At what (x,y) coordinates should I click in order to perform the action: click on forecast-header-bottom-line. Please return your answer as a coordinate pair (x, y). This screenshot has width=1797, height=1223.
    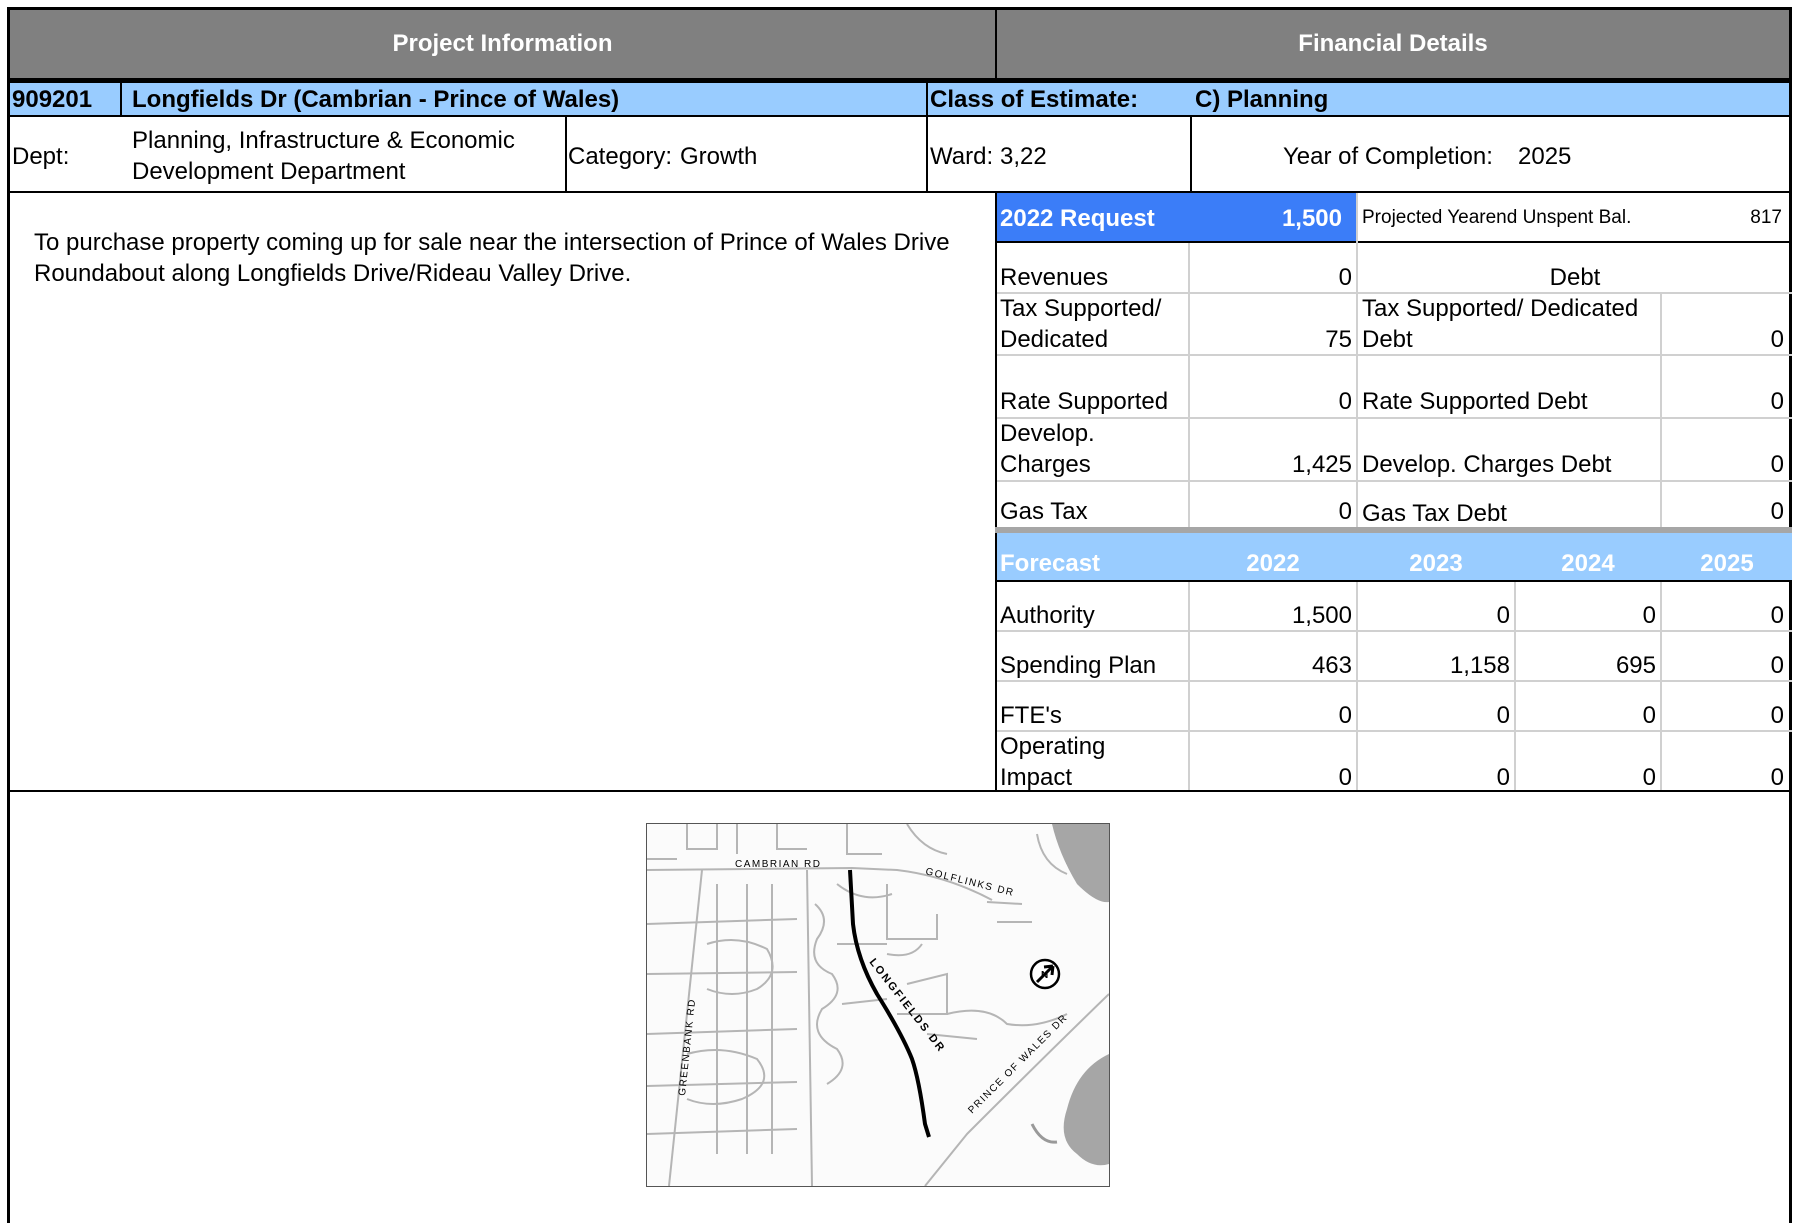
    Looking at the image, I should click on (1394, 581).